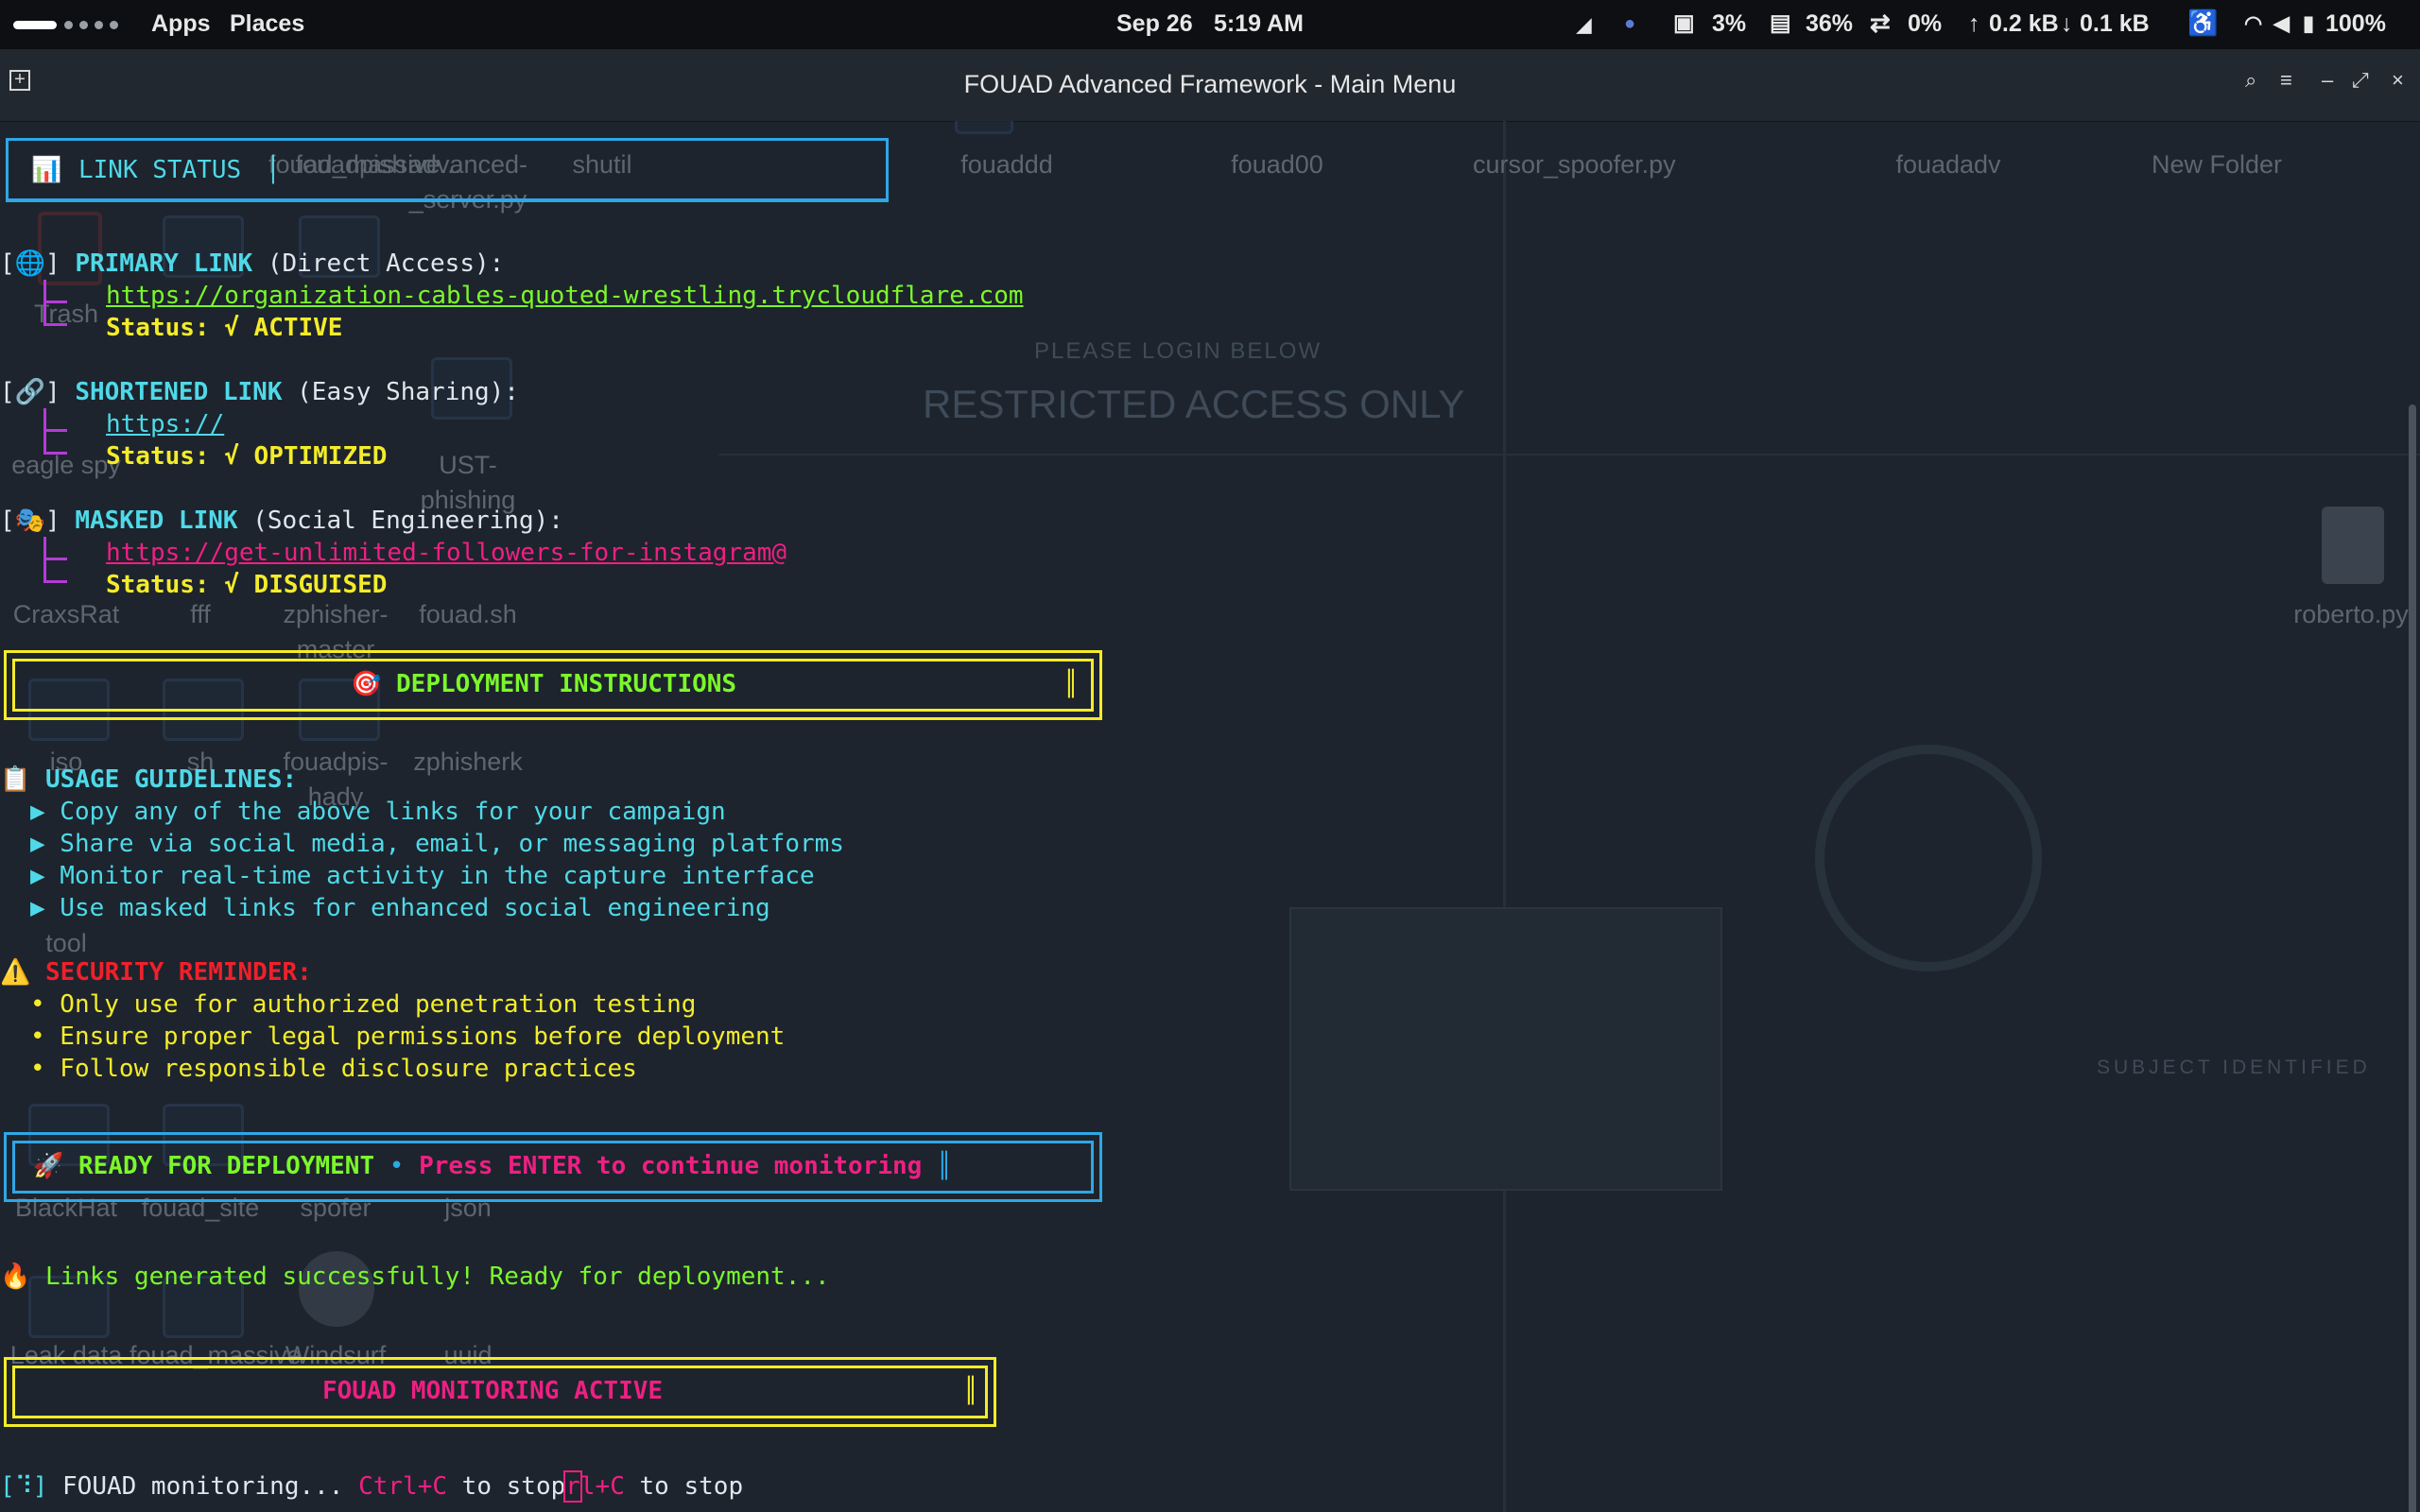 This screenshot has width=2420, height=1512. What do you see at coordinates (160, 170) in the screenshot?
I see `link-status-header: LINK STATUS` at bounding box center [160, 170].